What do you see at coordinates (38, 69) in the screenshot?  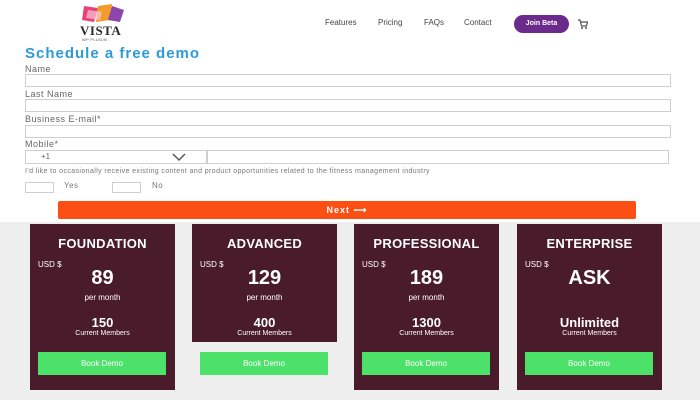 I see `name-label: Name` at bounding box center [38, 69].